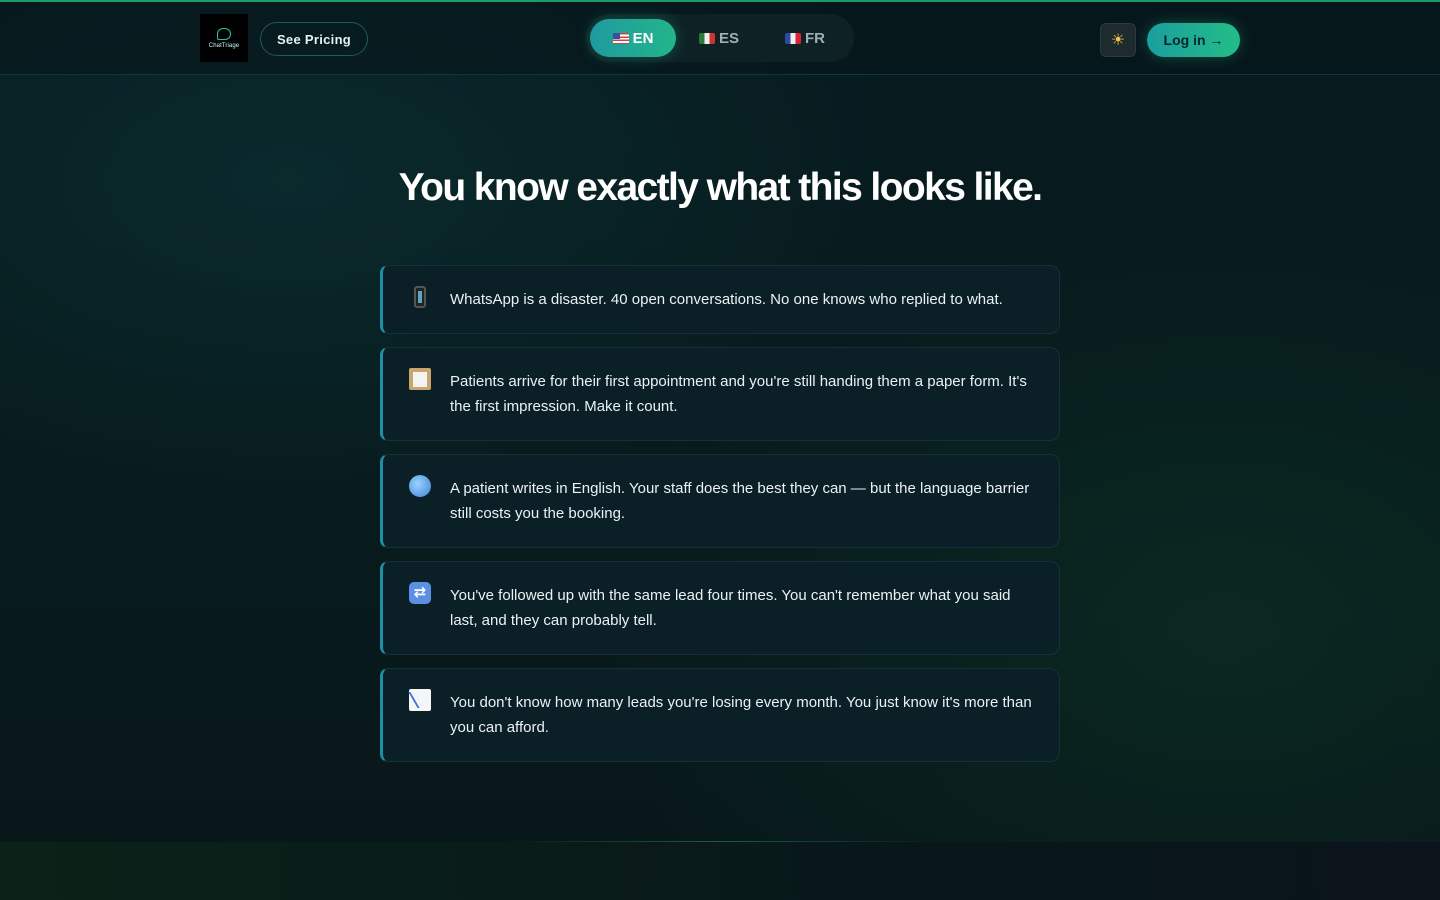 This screenshot has width=1440, height=900. I want to click on language-switcher: EN ES FR, so click(720, 38).